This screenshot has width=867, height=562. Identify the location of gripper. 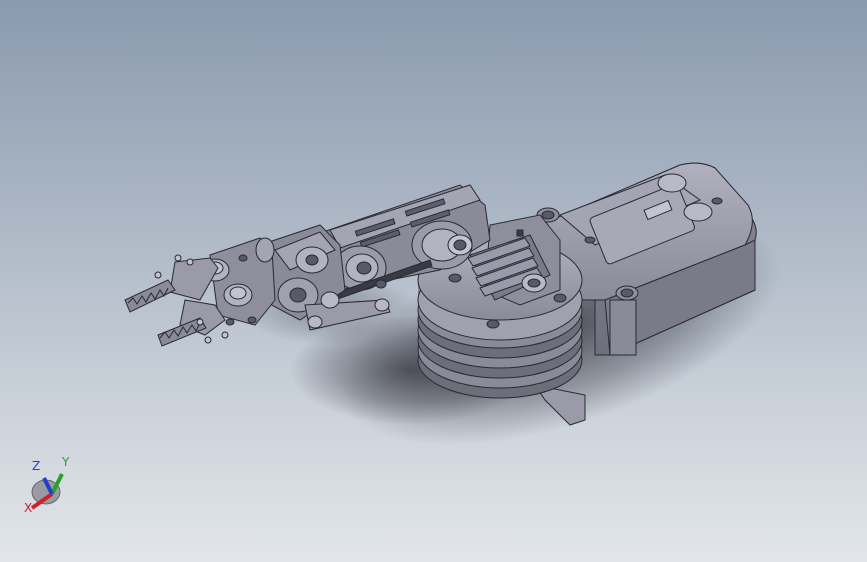
(176, 300).